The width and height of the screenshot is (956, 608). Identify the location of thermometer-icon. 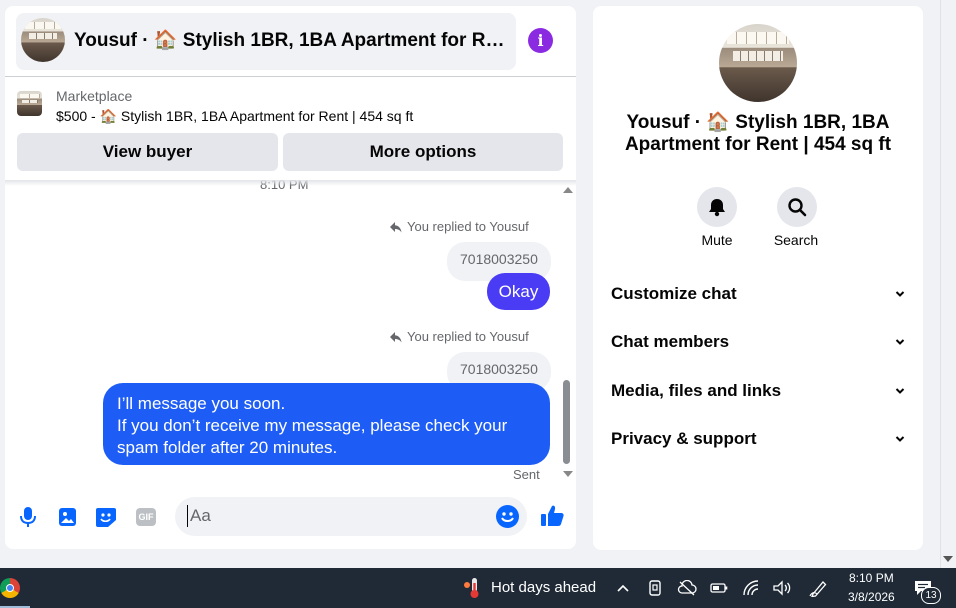
(472, 588).